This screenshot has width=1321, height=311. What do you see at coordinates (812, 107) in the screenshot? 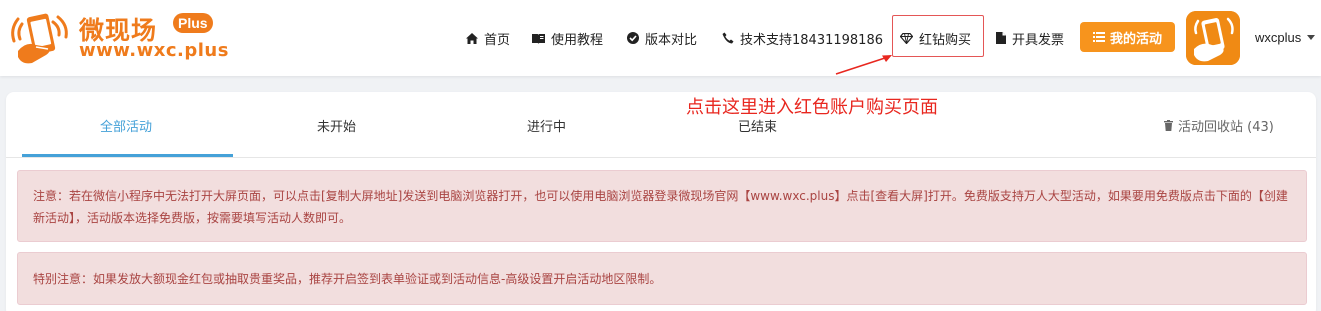
I see `annotation-text: 点击这里进入红色账户购买页面` at bounding box center [812, 107].